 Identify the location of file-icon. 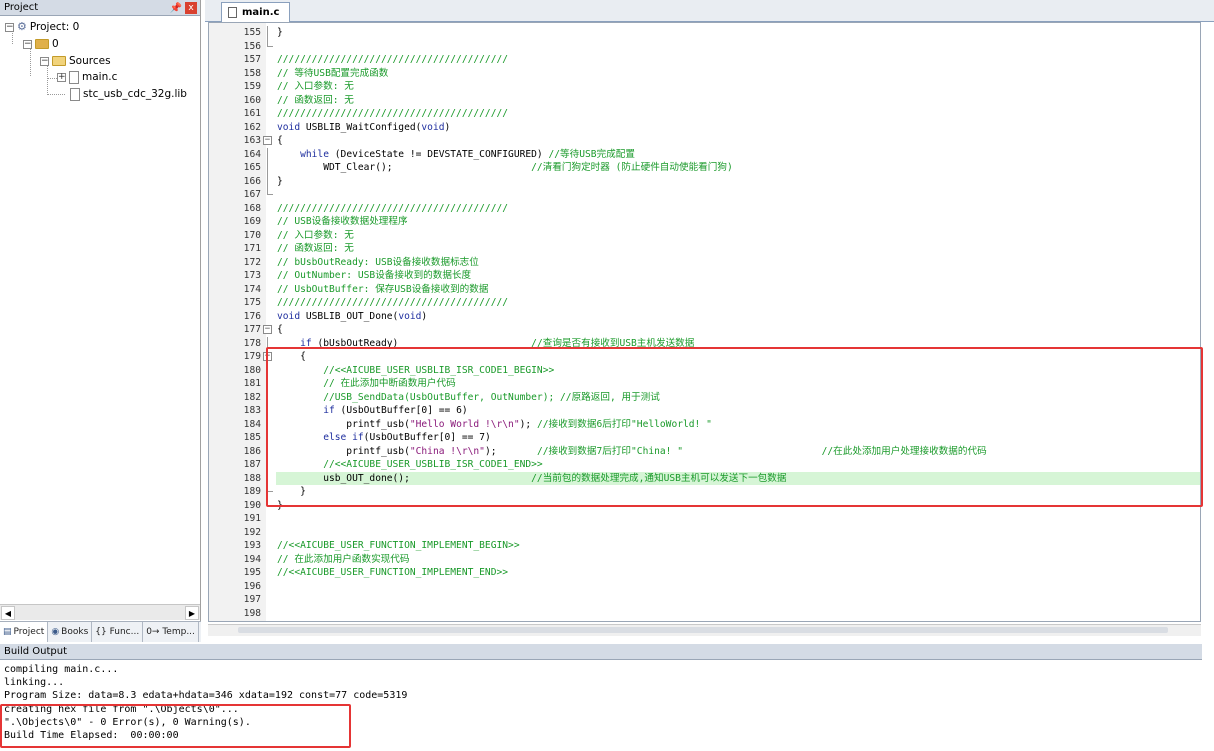
(232, 12).